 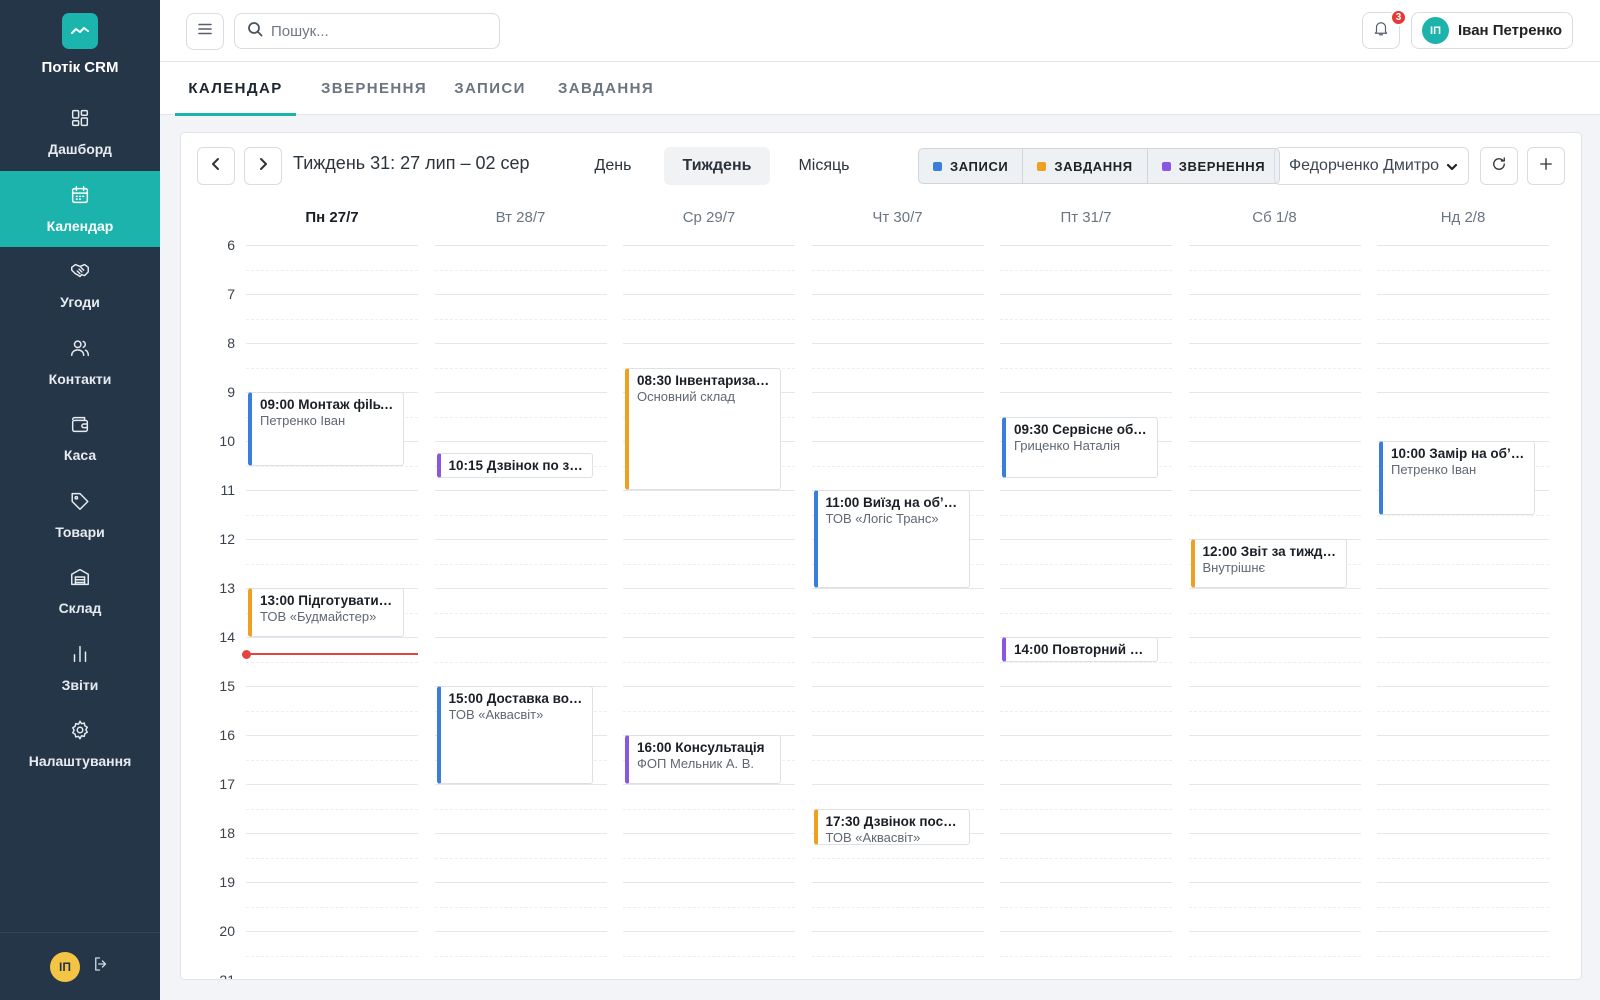 What do you see at coordinates (80, 438) in the screenshot?
I see `sidebar-item-cash: Каса` at bounding box center [80, 438].